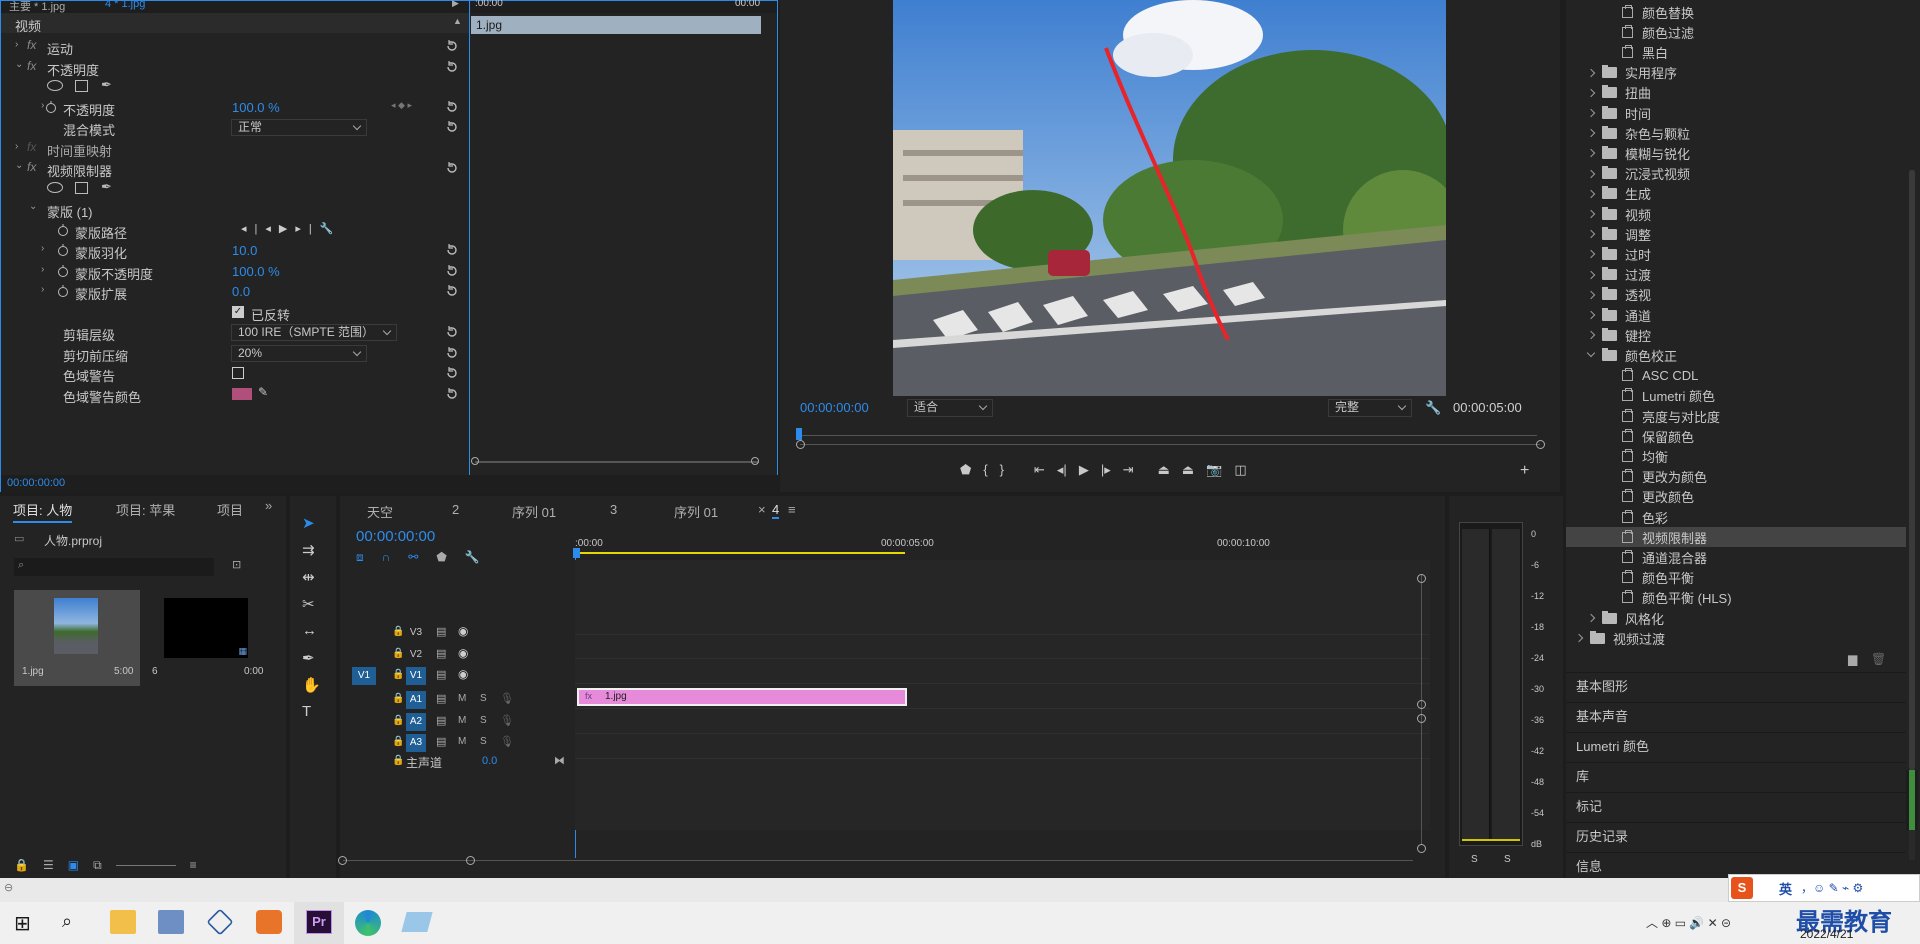  What do you see at coordinates (1736, 746) in the screenshot?
I see `side-panel-header: Lumetri 颜色` at bounding box center [1736, 746].